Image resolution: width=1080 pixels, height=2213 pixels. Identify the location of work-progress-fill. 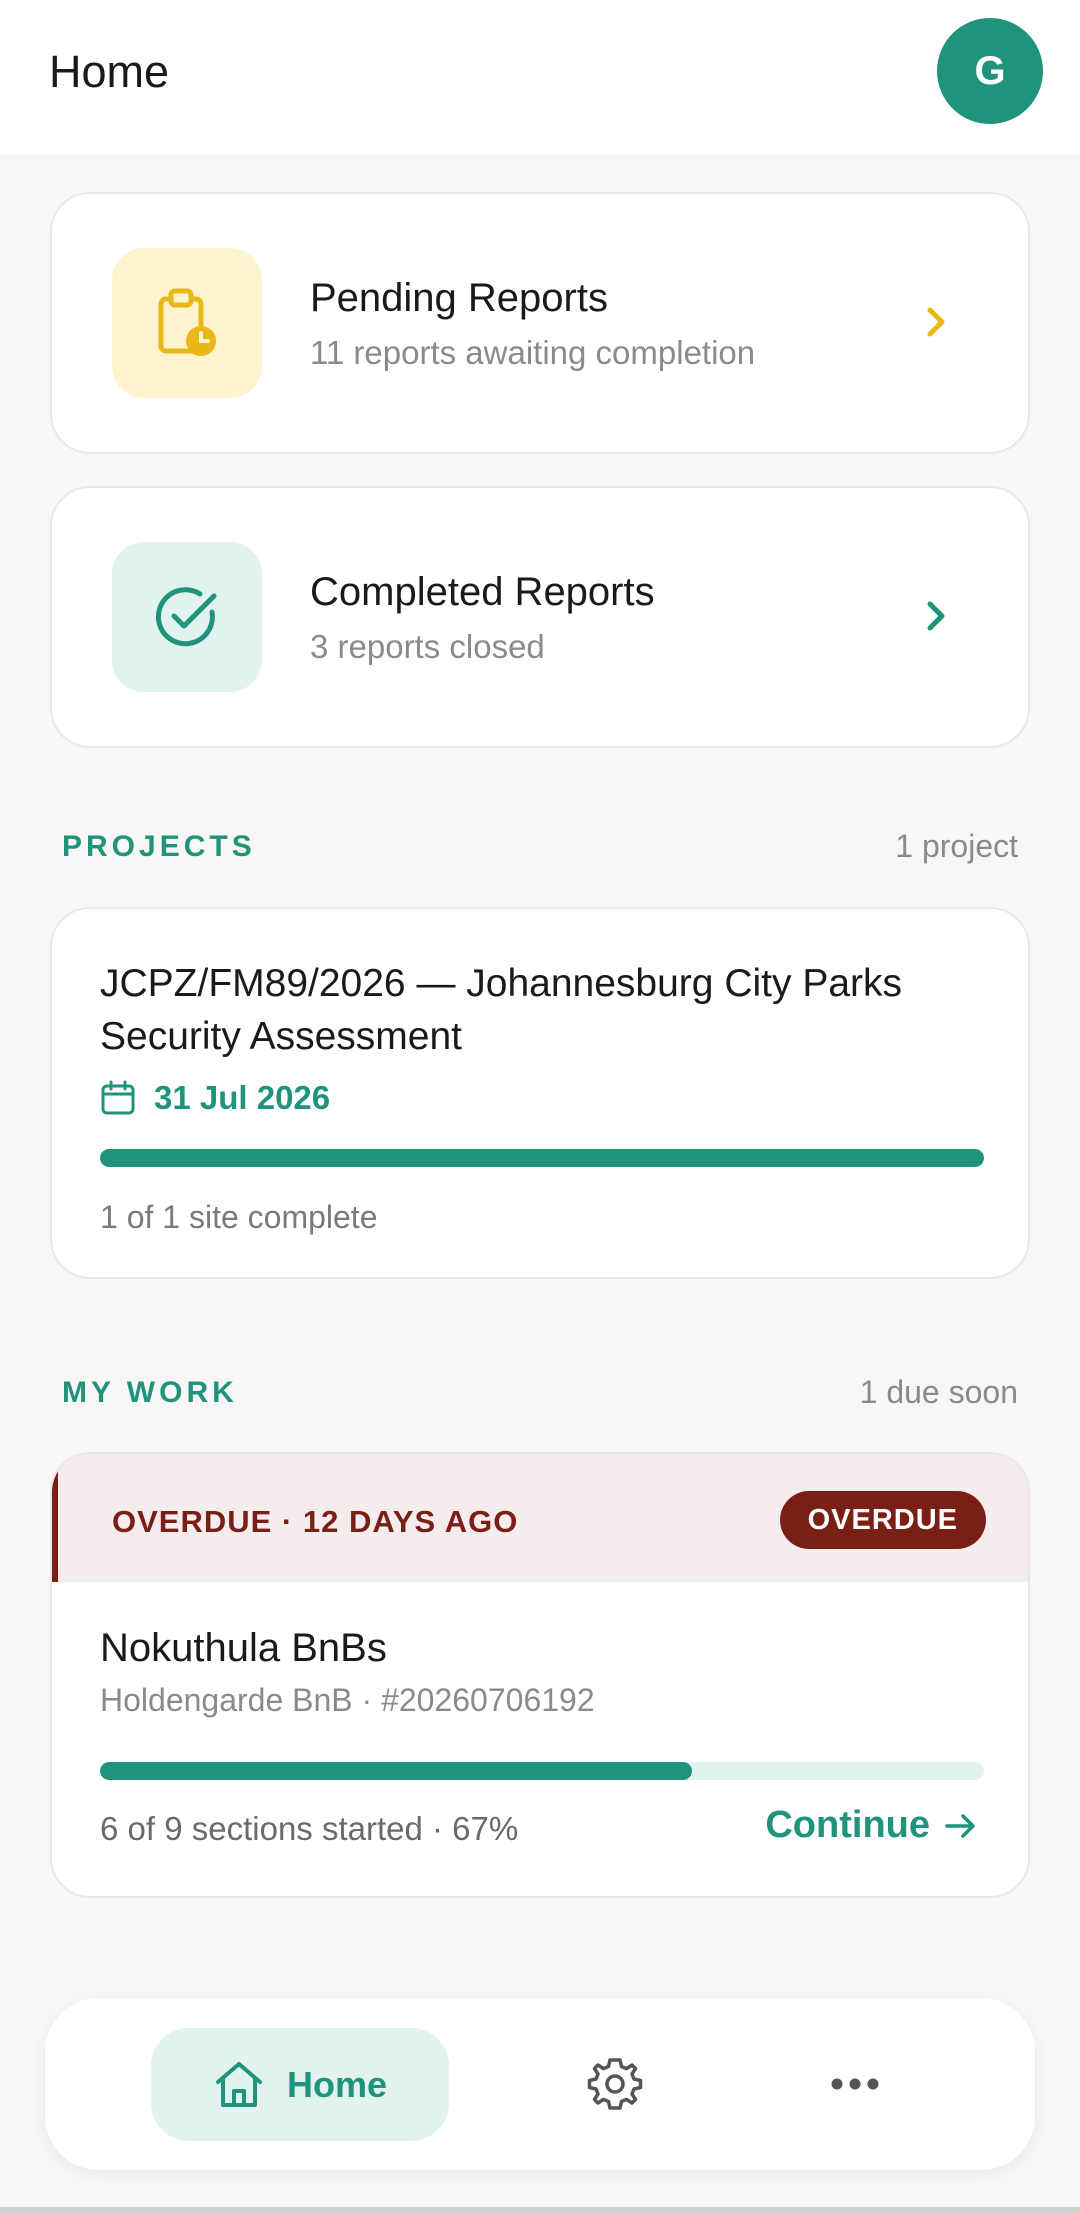
(396, 1771).